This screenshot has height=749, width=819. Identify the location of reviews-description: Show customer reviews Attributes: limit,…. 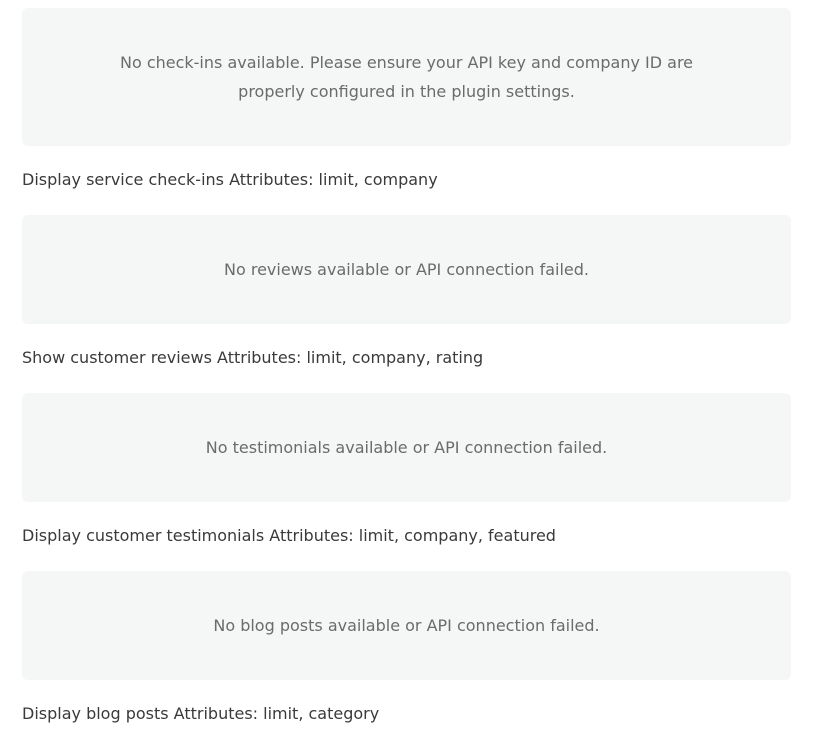
(253, 357).